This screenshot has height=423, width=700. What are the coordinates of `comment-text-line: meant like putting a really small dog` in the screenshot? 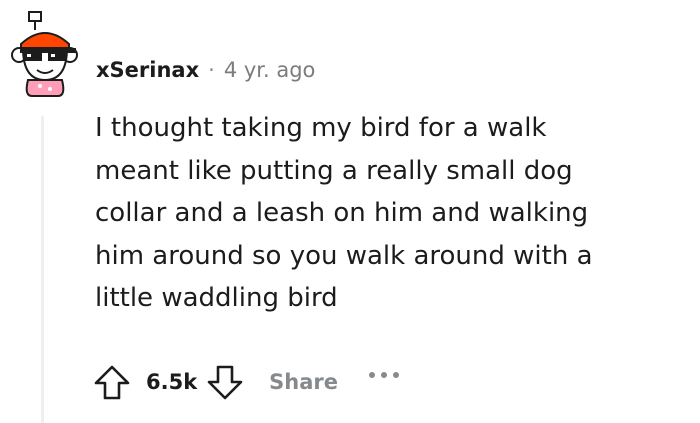 It's located at (334, 170).